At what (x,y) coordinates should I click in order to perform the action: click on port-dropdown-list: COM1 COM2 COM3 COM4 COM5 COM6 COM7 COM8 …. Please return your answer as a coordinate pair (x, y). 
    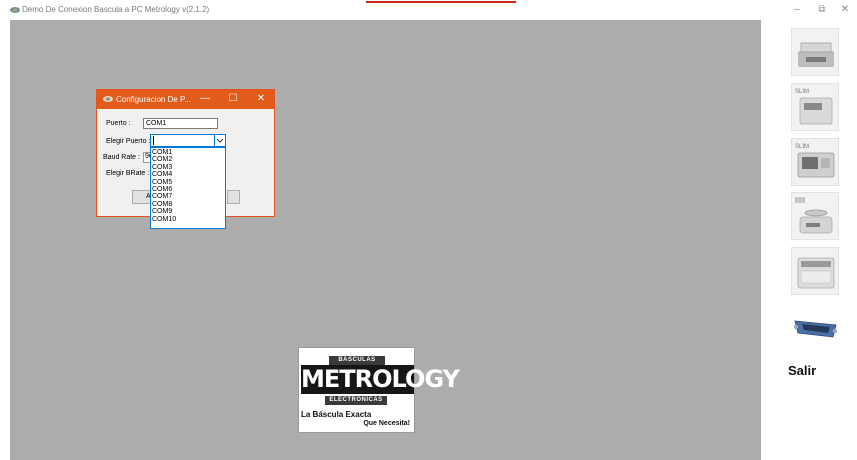
    Looking at the image, I should click on (188, 188).